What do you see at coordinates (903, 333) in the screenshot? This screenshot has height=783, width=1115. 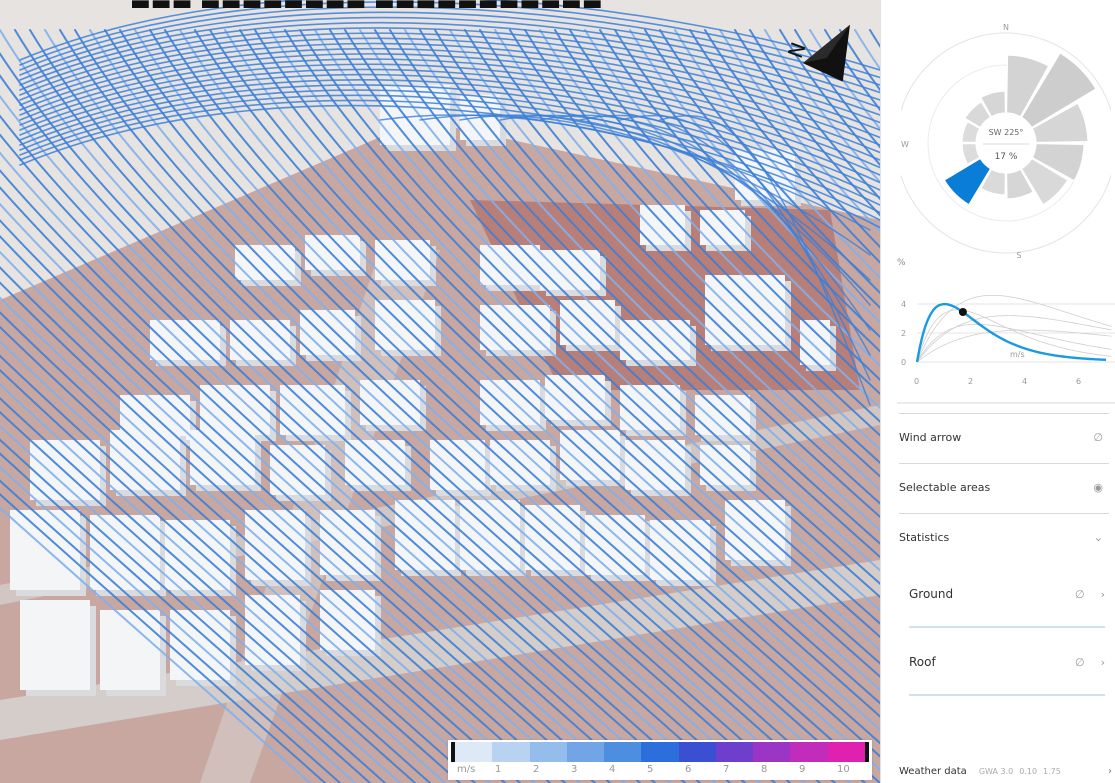 I see `distribution-y-tick: 2` at bounding box center [903, 333].